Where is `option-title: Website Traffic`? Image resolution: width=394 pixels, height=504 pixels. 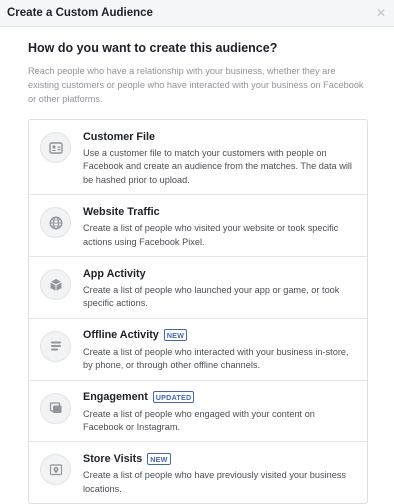 option-title: Website Traffic is located at coordinates (121, 211).